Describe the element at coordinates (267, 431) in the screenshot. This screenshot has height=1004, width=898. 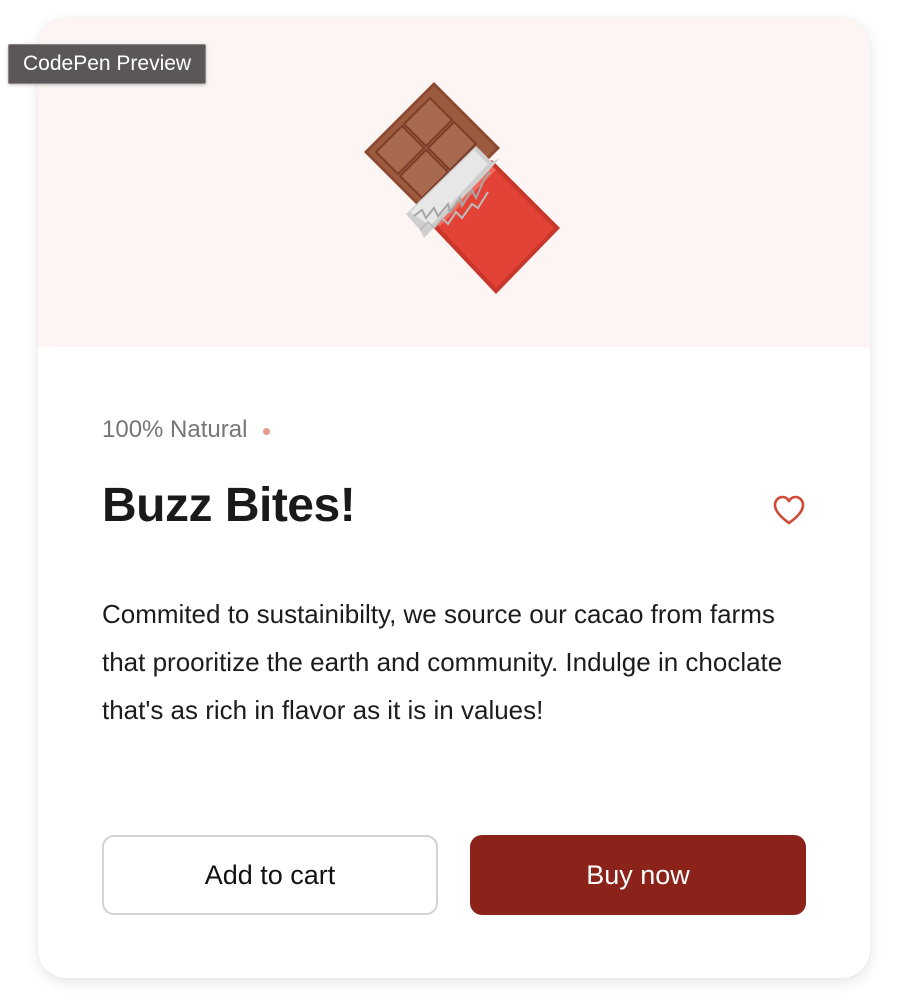
I see `tagline-dot` at that location.